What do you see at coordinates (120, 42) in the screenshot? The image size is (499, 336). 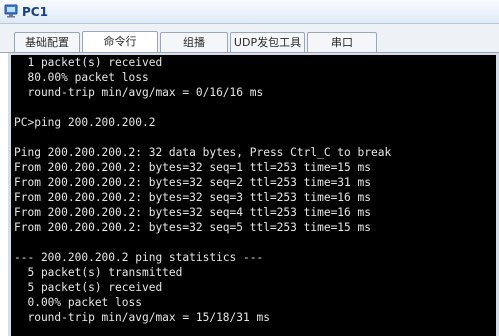 I see `tab-command-line: 命令行` at bounding box center [120, 42].